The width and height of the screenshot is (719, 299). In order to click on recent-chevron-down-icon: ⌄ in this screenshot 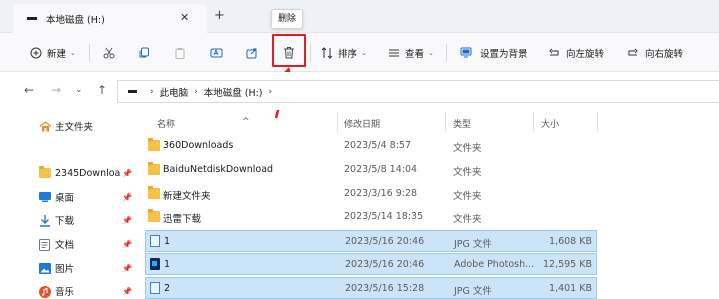, I will do `click(79, 90)`.